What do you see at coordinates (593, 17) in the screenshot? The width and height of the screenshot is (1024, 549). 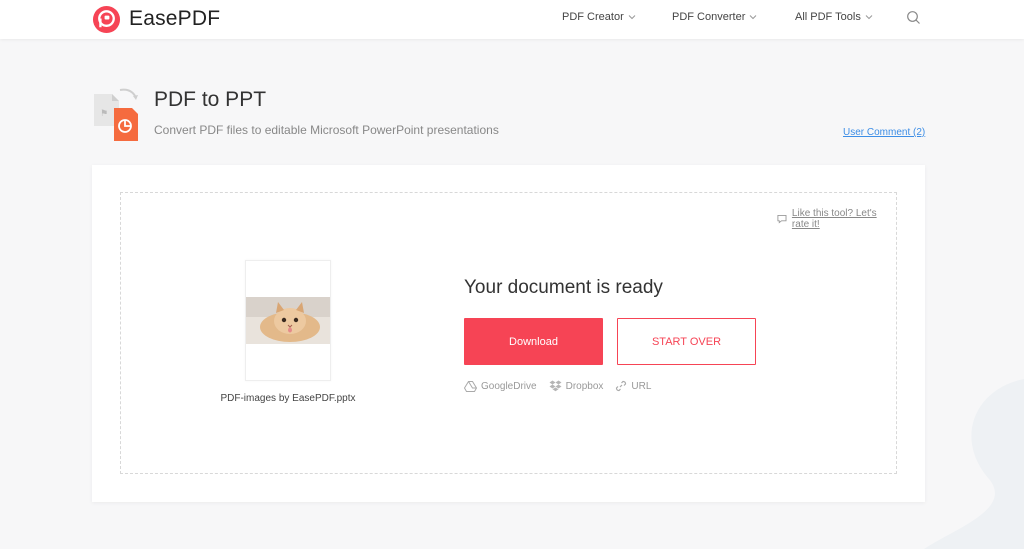 I see `nav-label: PDF Creator` at bounding box center [593, 17].